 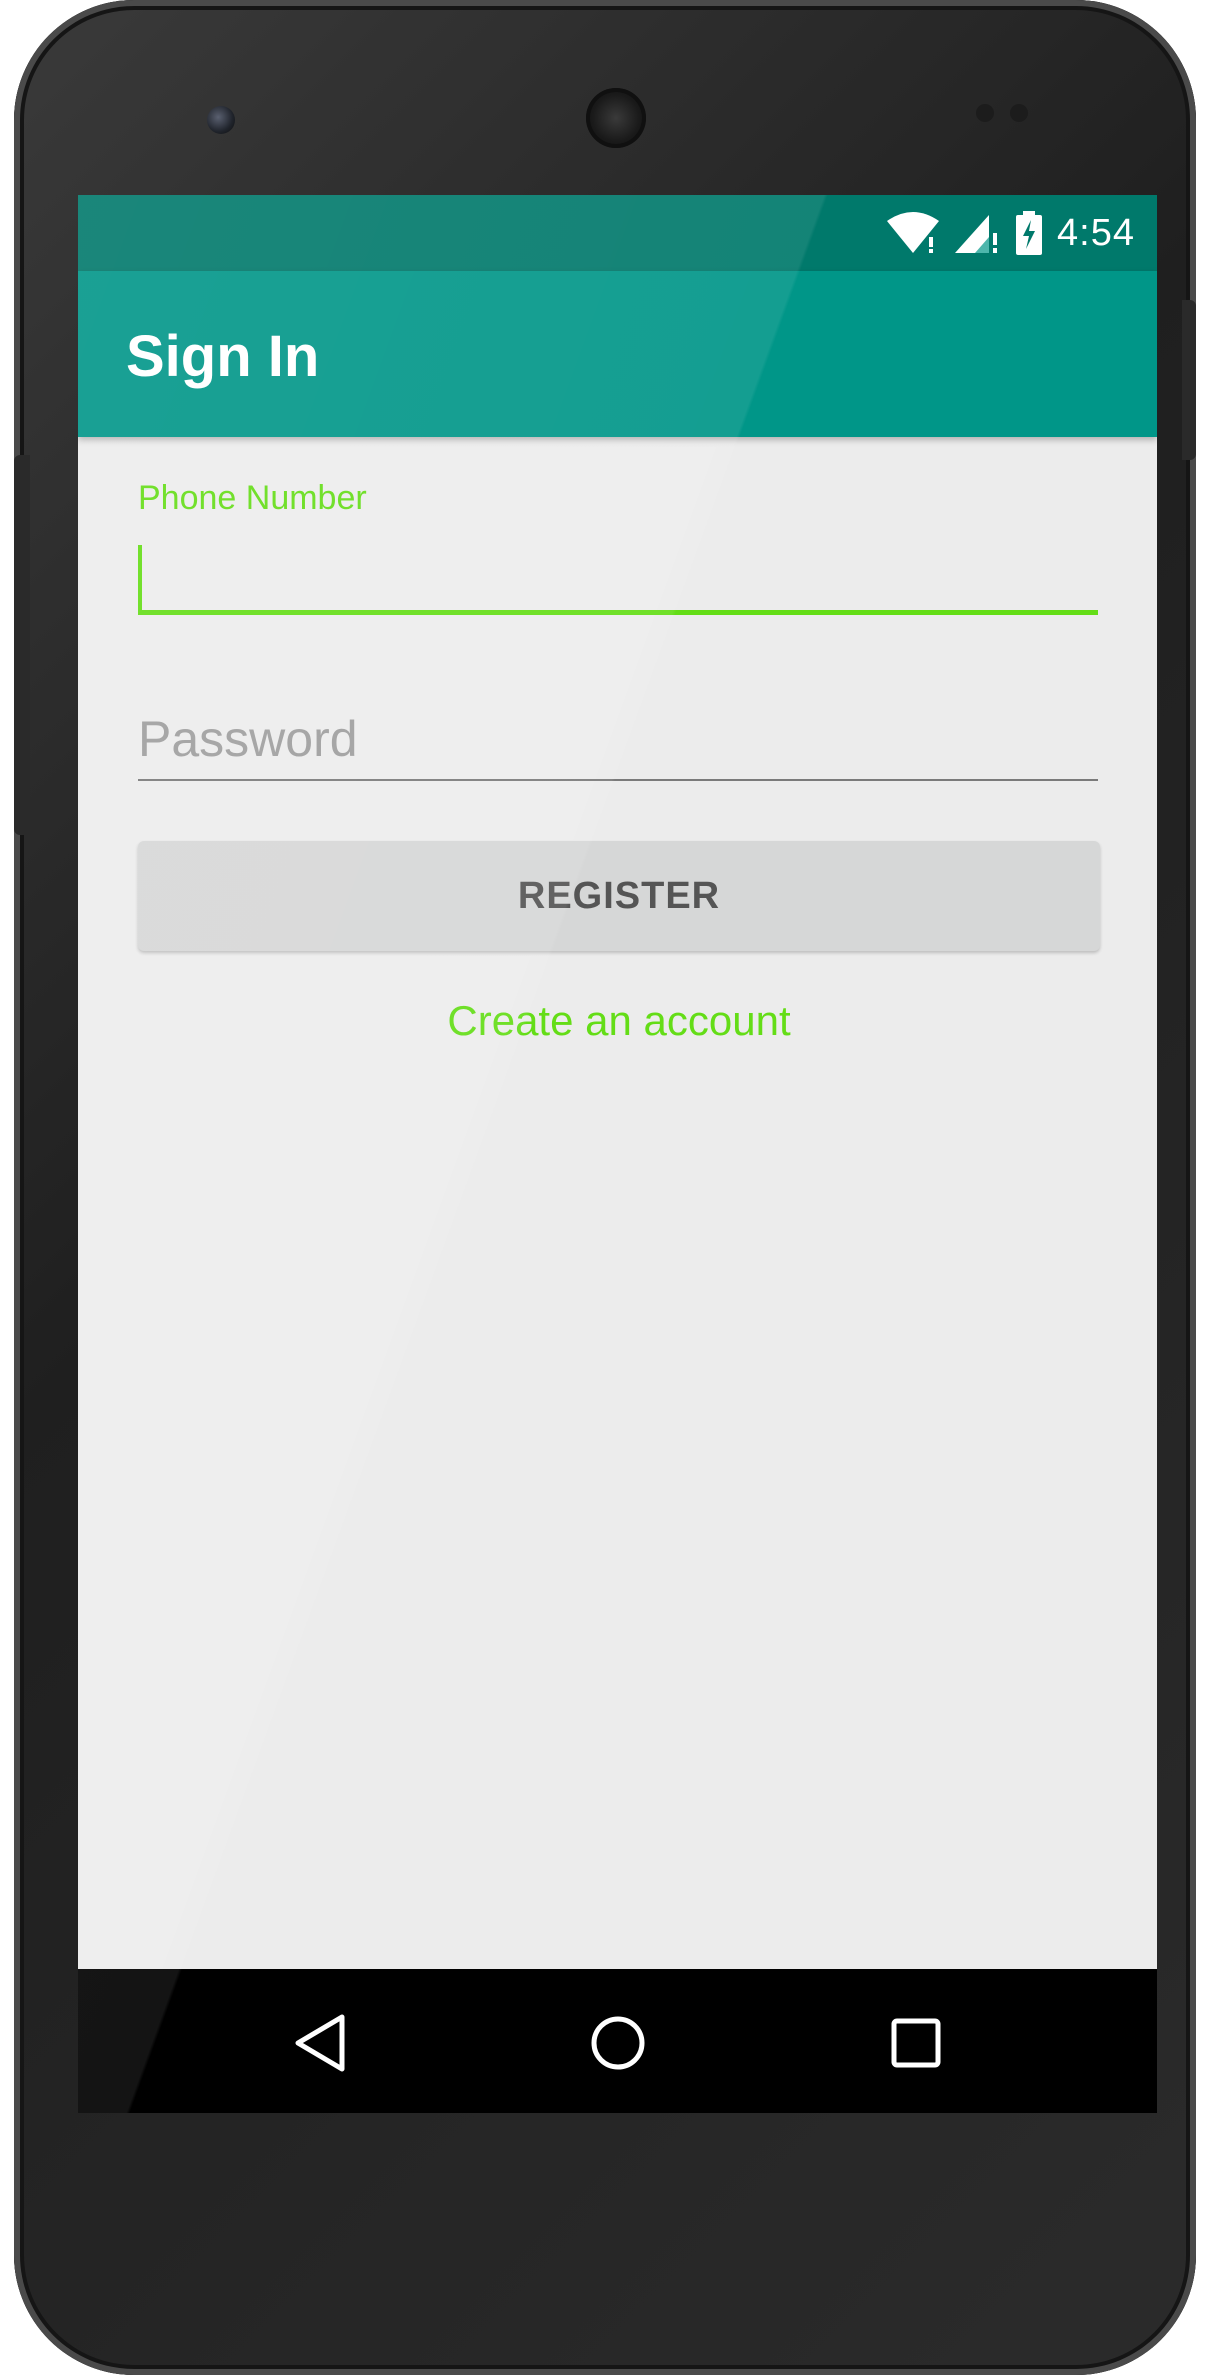 I want to click on home-button, so click(x=618, y=2043).